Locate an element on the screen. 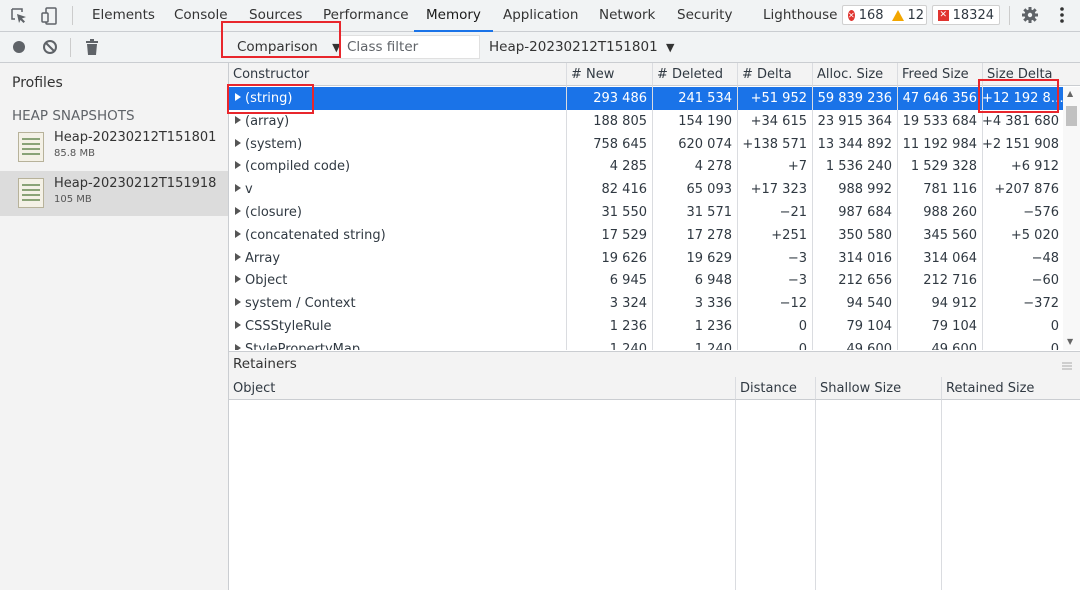 Image resolution: width=1080 pixels, height=590 pixels. column-header-new-count: # New is located at coordinates (609, 74).